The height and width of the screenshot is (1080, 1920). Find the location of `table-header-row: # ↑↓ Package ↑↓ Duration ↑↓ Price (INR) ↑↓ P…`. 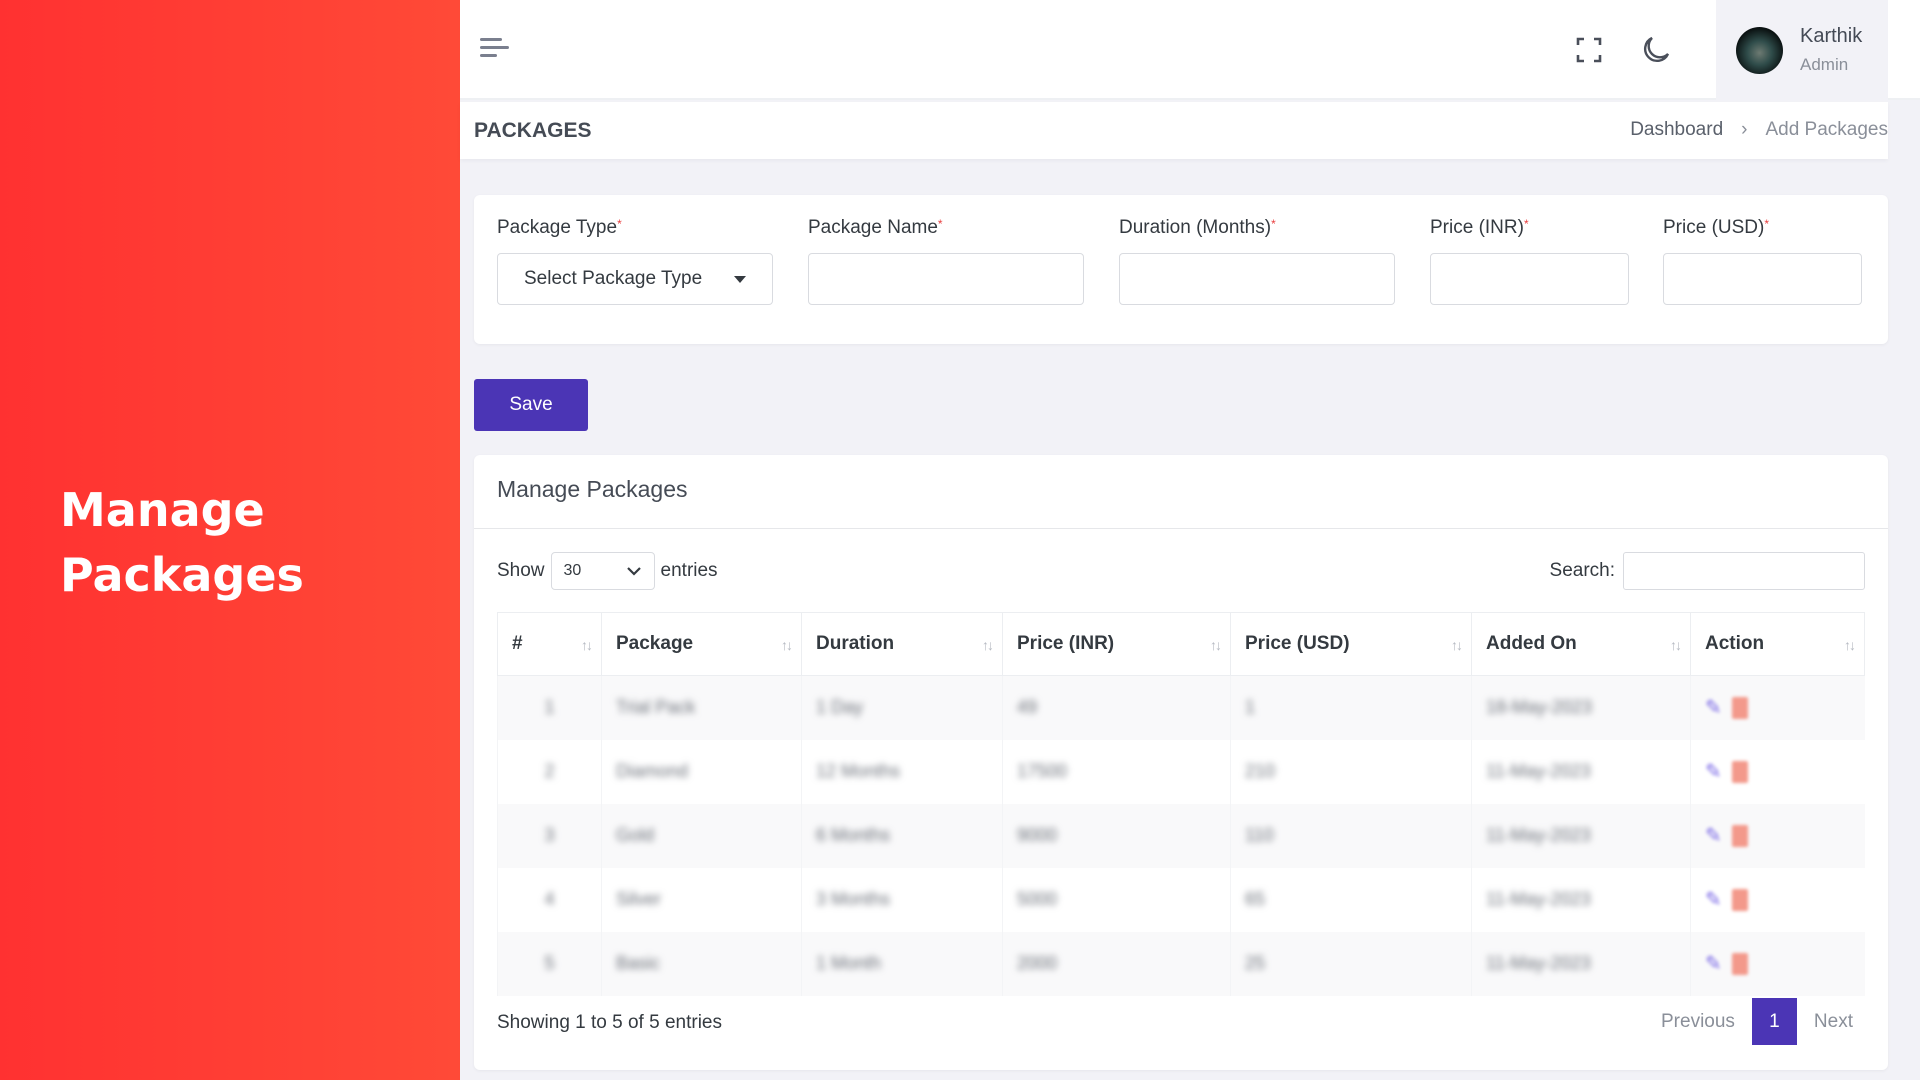

table-header-row: # ↑↓ Package ↑↓ Duration ↑↓ Price (INR) ↑↓ P… is located at coordinates (1181, 644).